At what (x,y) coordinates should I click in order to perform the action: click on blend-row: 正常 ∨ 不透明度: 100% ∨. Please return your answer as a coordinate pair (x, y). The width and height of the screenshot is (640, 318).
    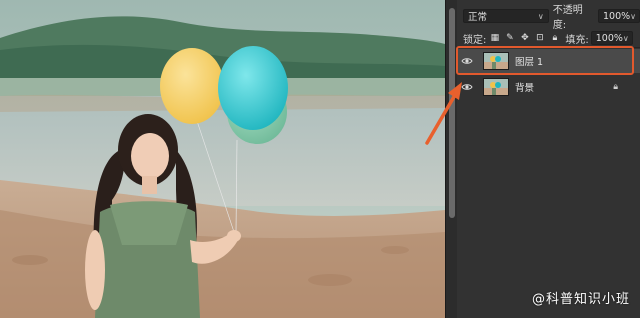
    Looking at the image, I should click on (548, 18).